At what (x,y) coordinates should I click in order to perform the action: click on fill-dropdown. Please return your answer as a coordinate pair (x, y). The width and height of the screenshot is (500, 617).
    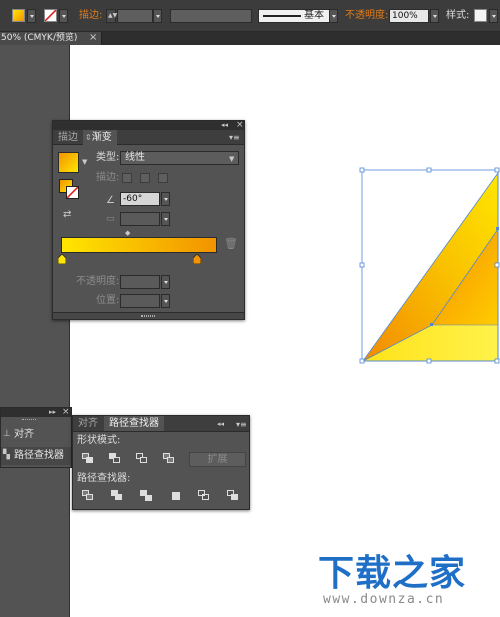
    Looking at the image, I should click on (31, 16).